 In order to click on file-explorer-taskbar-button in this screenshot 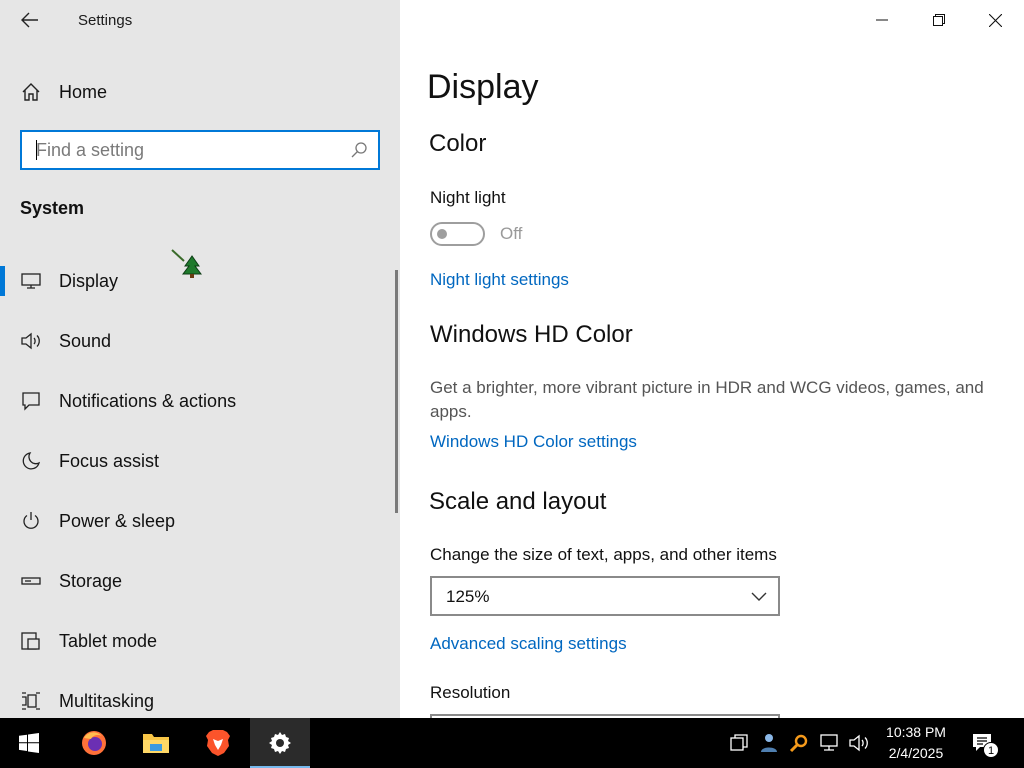, I will do `click(156, 743)`.